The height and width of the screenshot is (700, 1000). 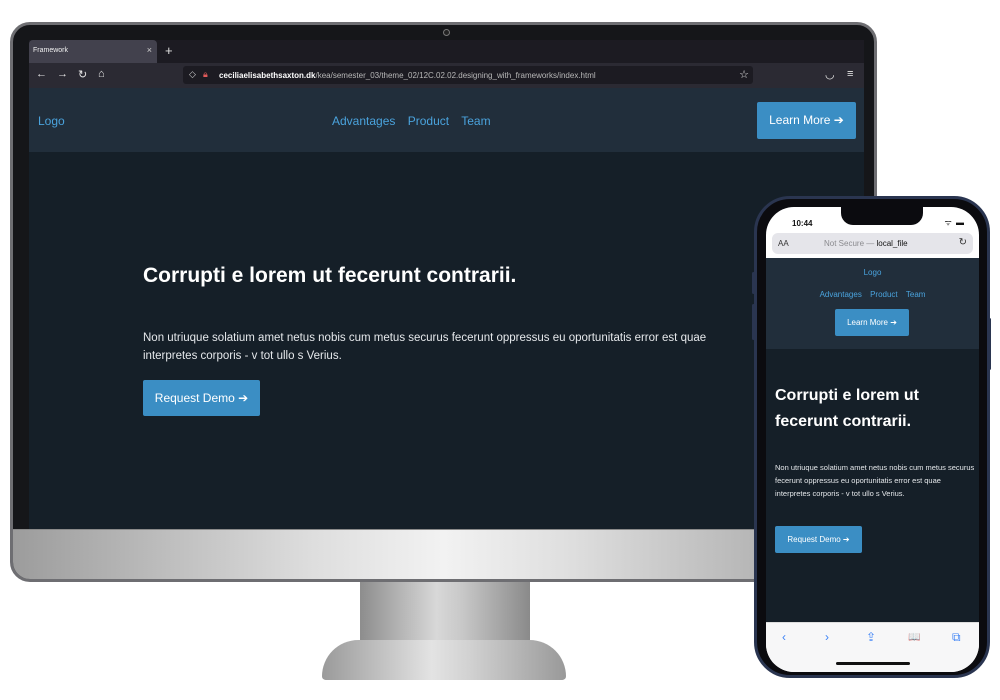 What do you see at coordinates (267, 75) in the screenshot?
I see `url-domain: ceciliaelisabethsaxton.dk` at bounding box center [267, 75].